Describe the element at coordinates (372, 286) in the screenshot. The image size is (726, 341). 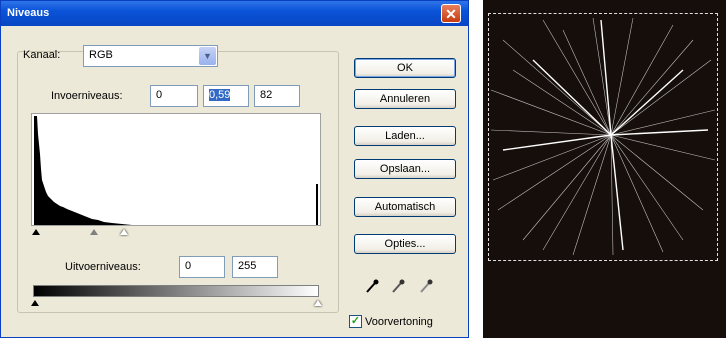
I see `black-eyedropper-icon` at that location.